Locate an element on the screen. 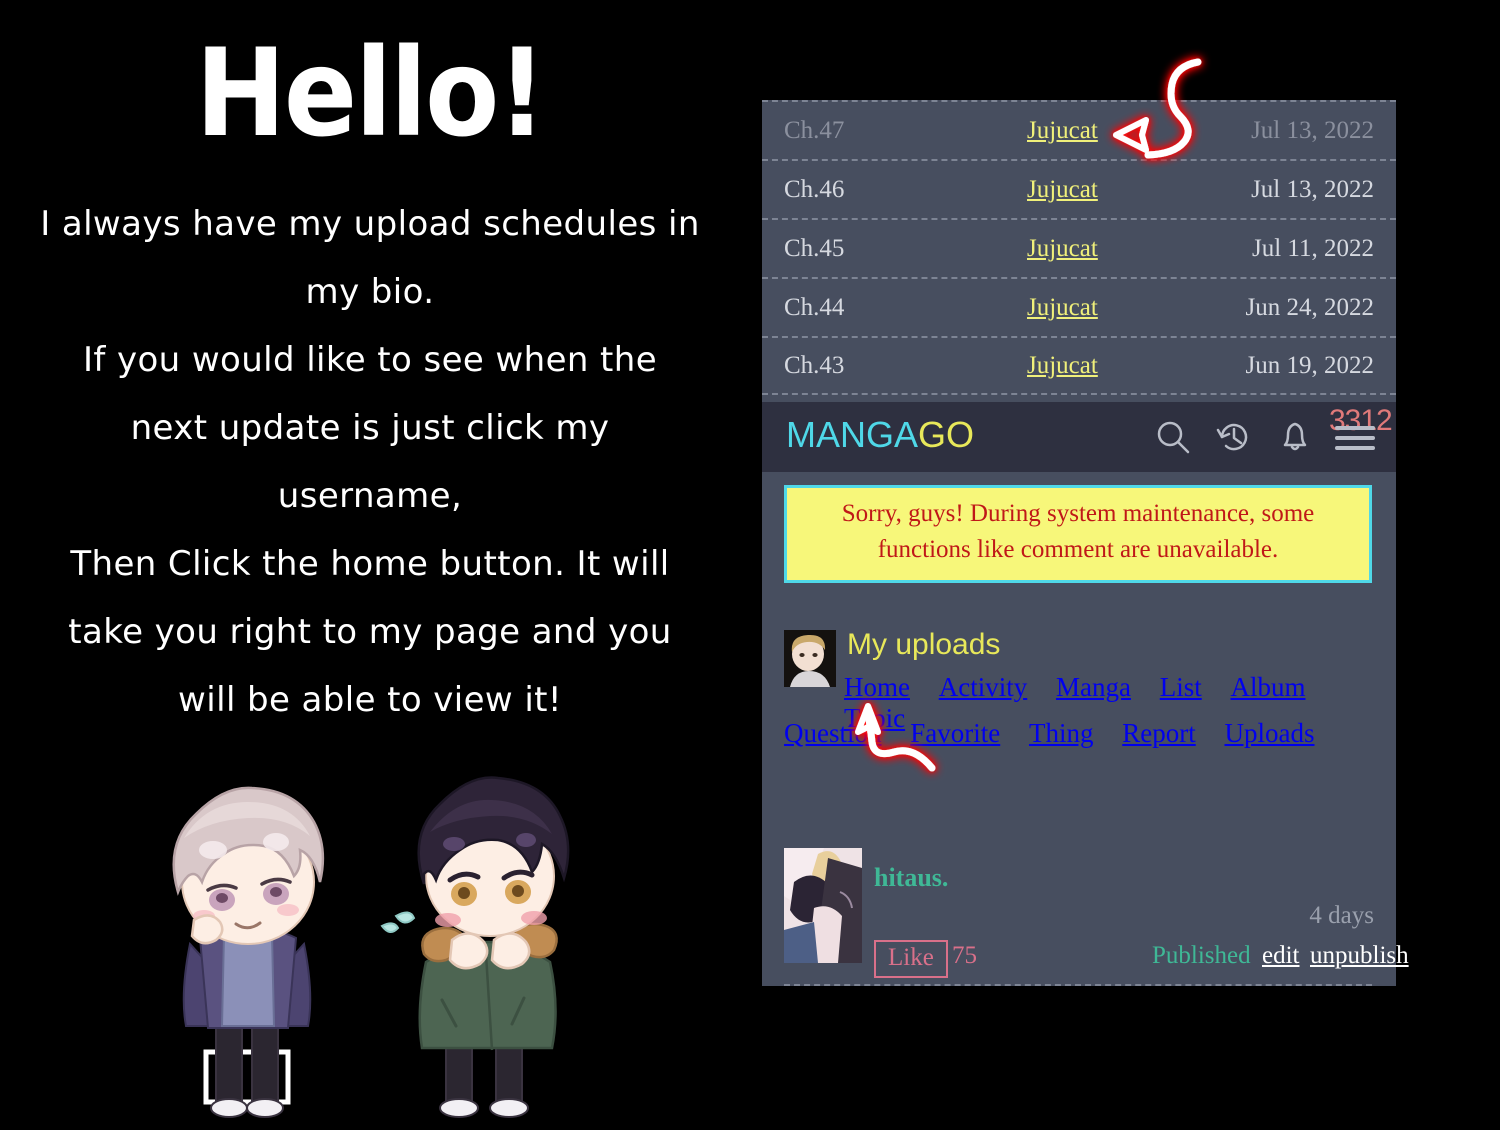 This screenshot has height=1130, width=1500. chapter-number: Ch.46 is located at coordinates (814, 189).